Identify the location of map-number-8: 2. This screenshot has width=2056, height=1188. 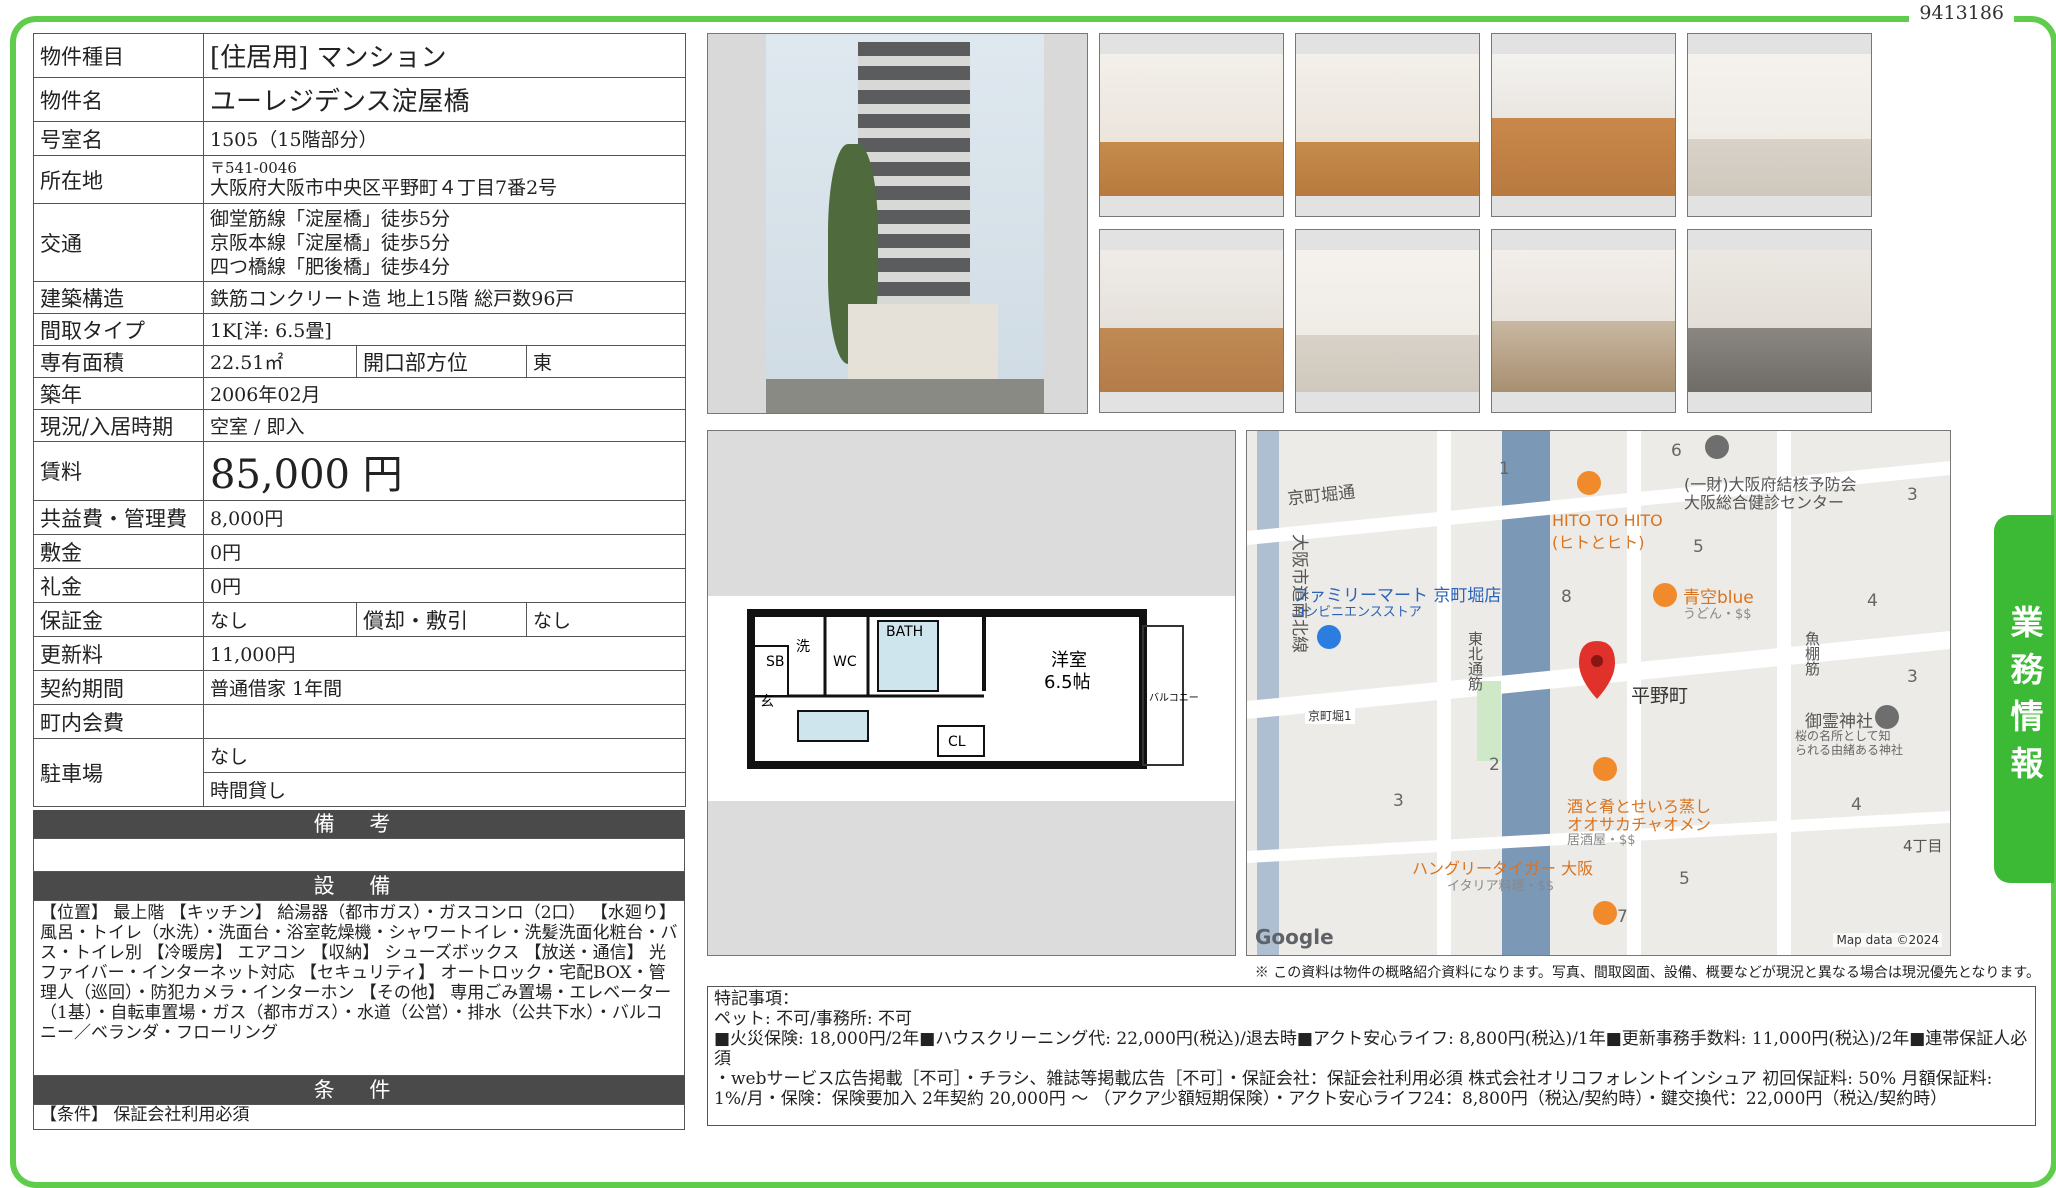
(1494, 765).